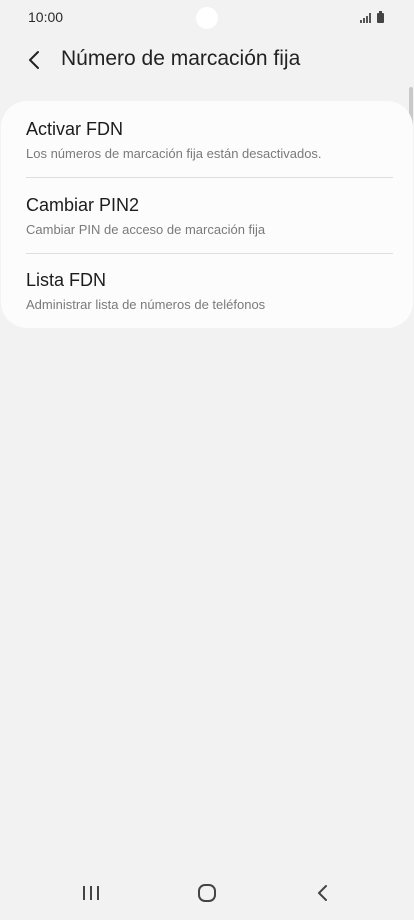 The height and width of the screenshot is (920, 414). Describe the element at coordinates (66, 280) in the screenshot. I see `item-title: Lista FDN` at that location.